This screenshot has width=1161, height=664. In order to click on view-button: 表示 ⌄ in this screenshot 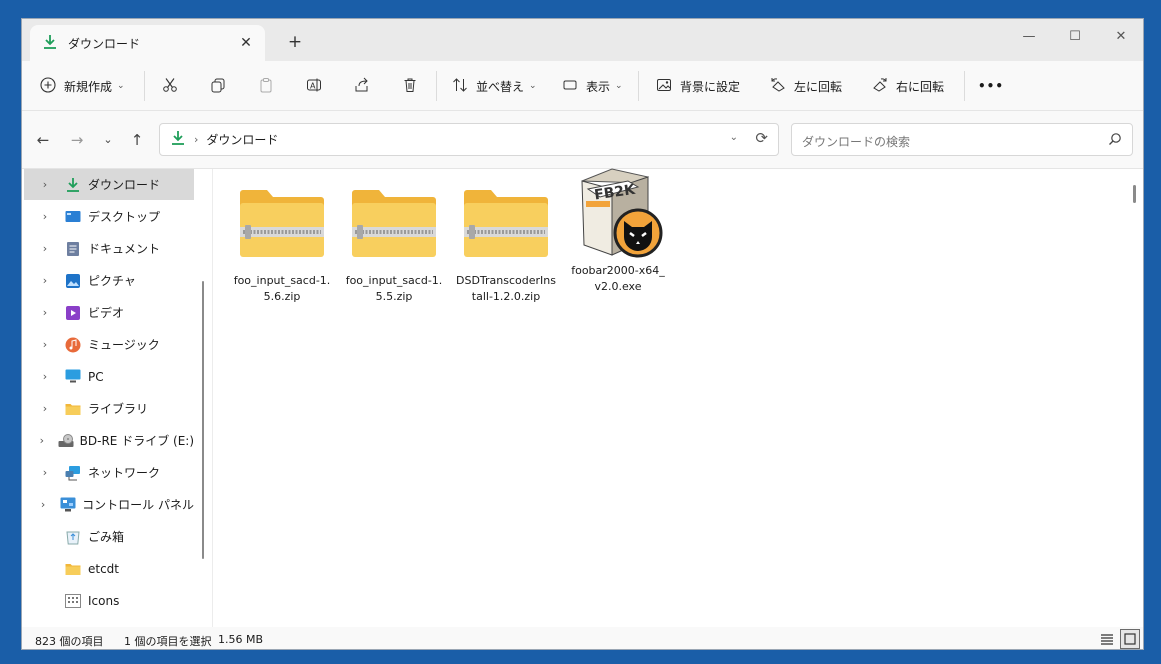, I will do `click(592, 86)`.